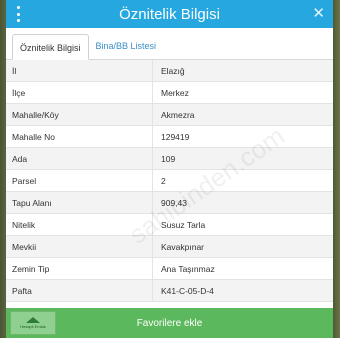 The width and height of the screenshot is (340, 338). Describe the element at coordinates (79, 246) in the screenshot. I see `row-key: Mevkii` at that location.